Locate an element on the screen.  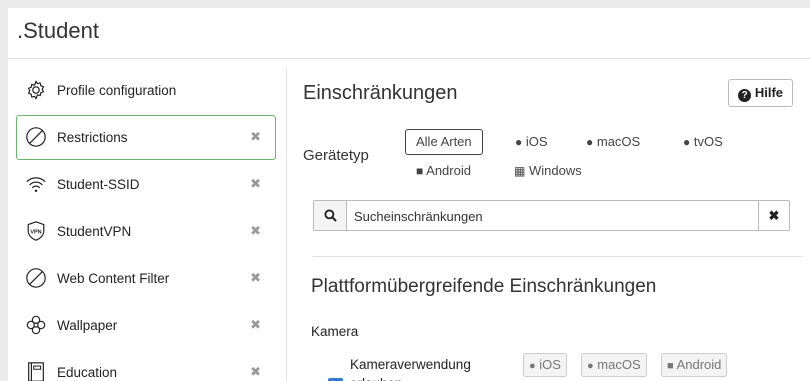
device-type-windows: ▦ Windows is located at coordinates (548, 171).